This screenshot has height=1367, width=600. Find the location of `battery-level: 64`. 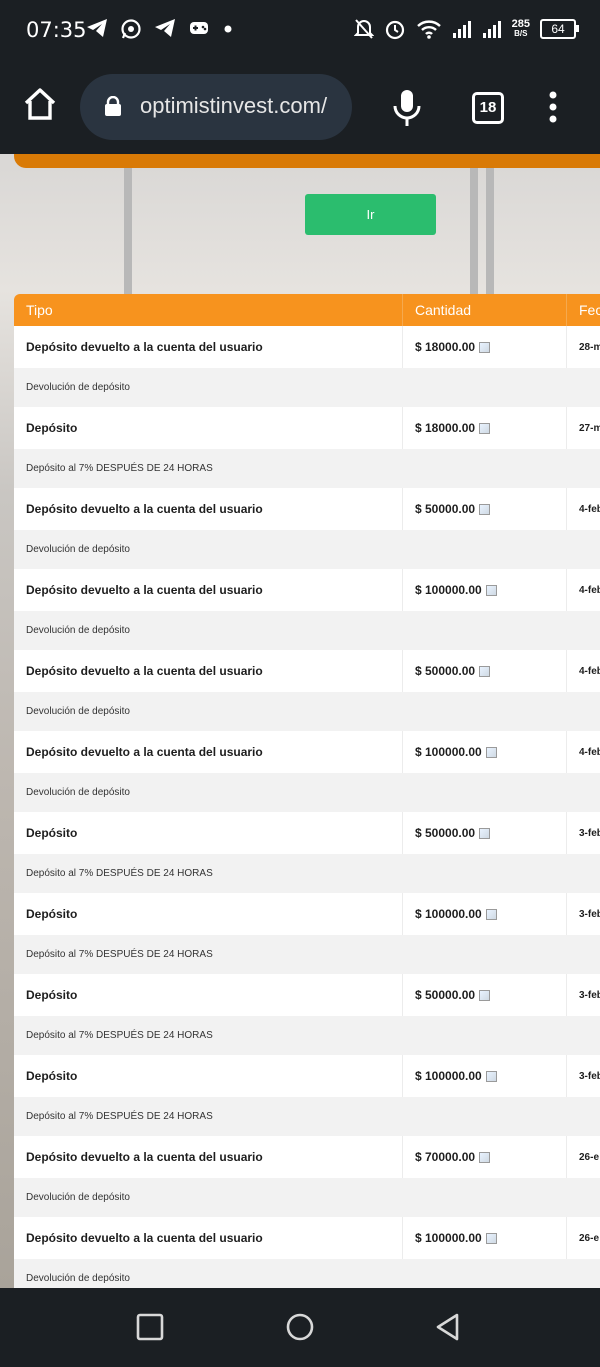

battery-level: 64 is located at coordinates (558, 29).